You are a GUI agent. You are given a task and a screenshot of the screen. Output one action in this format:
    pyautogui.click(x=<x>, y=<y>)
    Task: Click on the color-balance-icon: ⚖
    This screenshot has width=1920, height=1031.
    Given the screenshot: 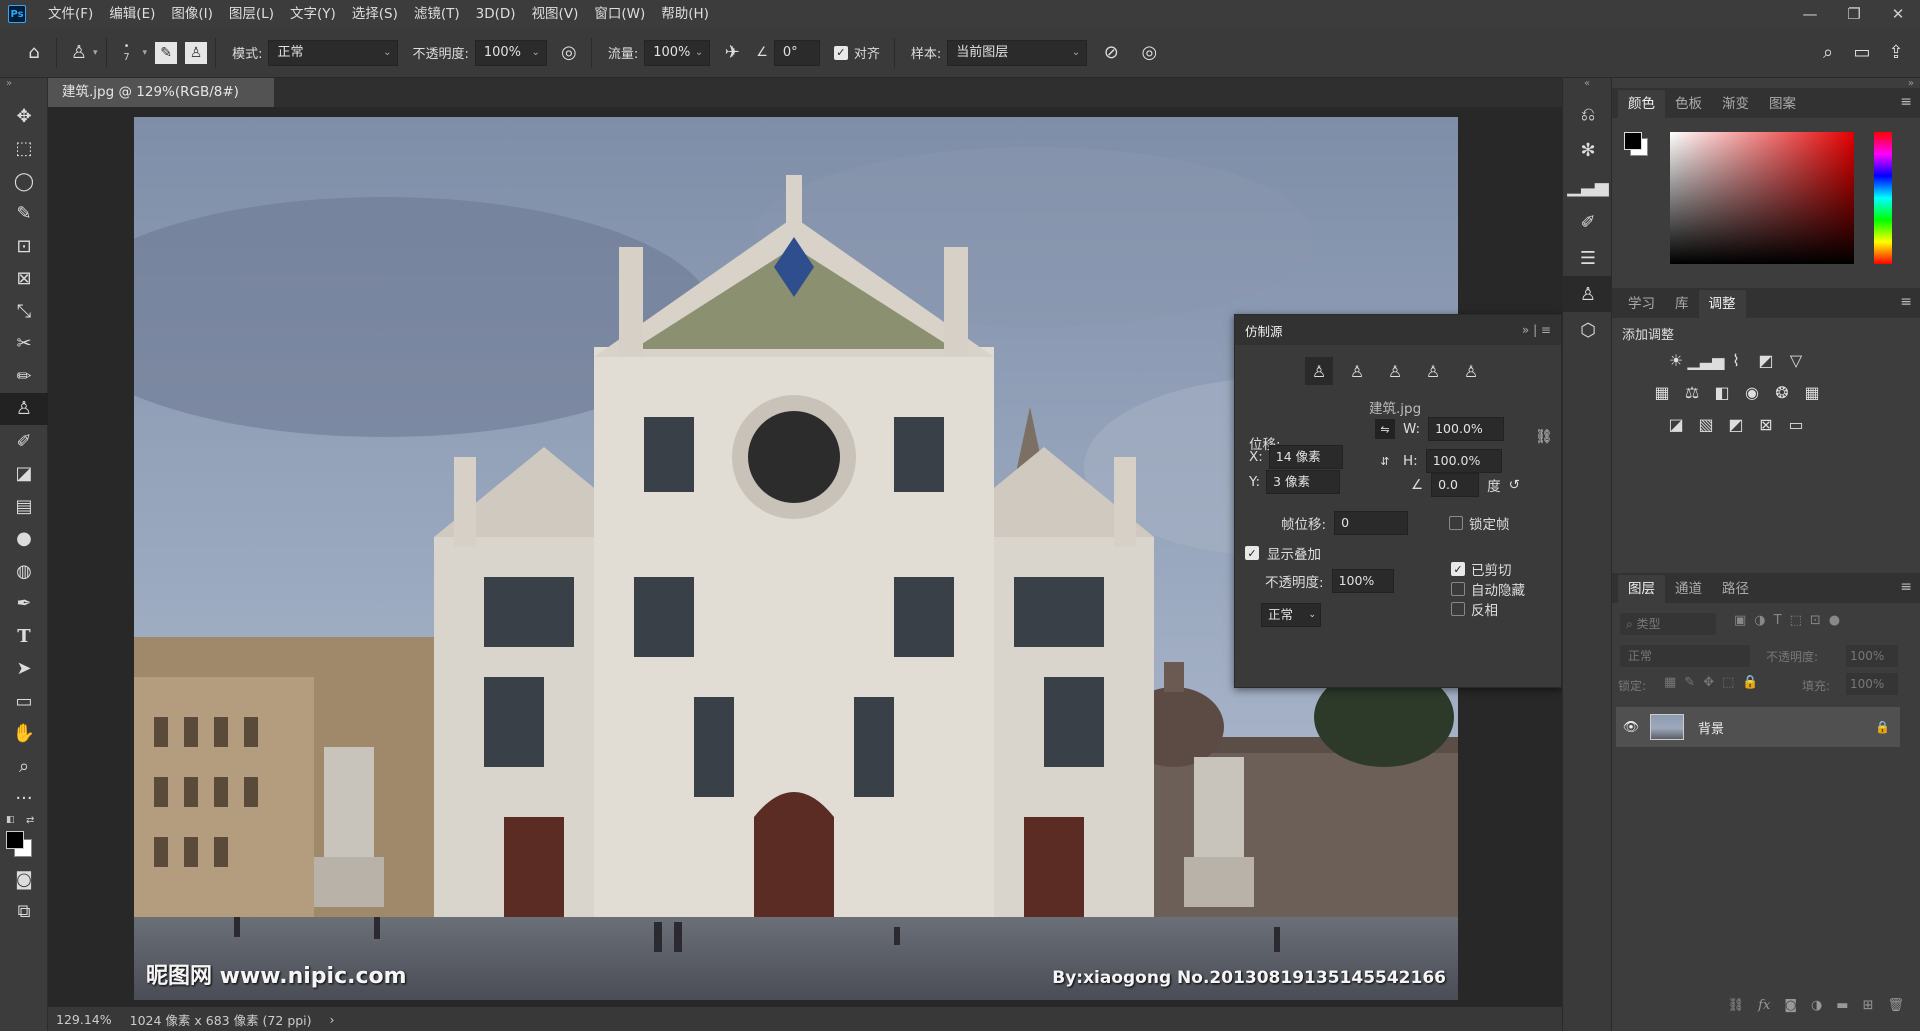 What is the action you would take?
    pyautogui.click(x=1692, y=392)
    